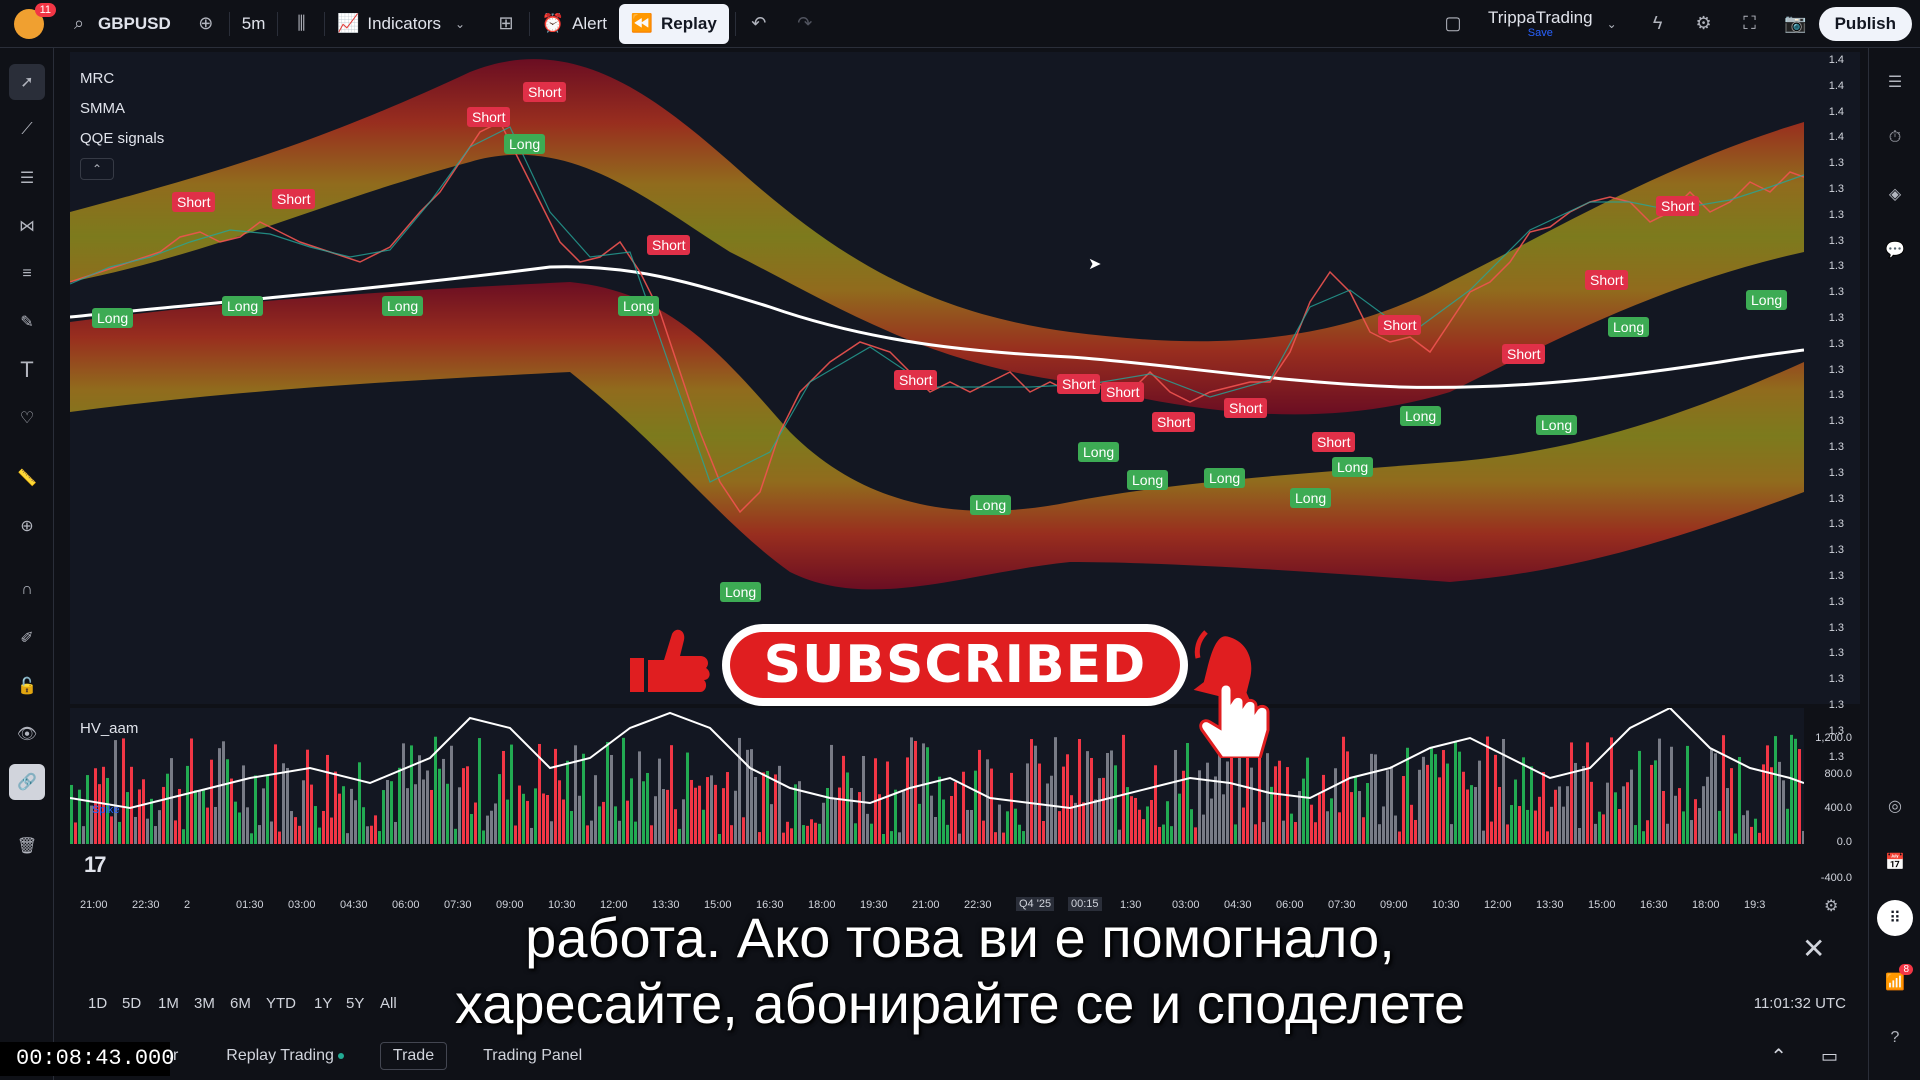 The width and height of the screenshot is (1920, 1080). I want to click on line-icon: ⟋, so click(27, 129).